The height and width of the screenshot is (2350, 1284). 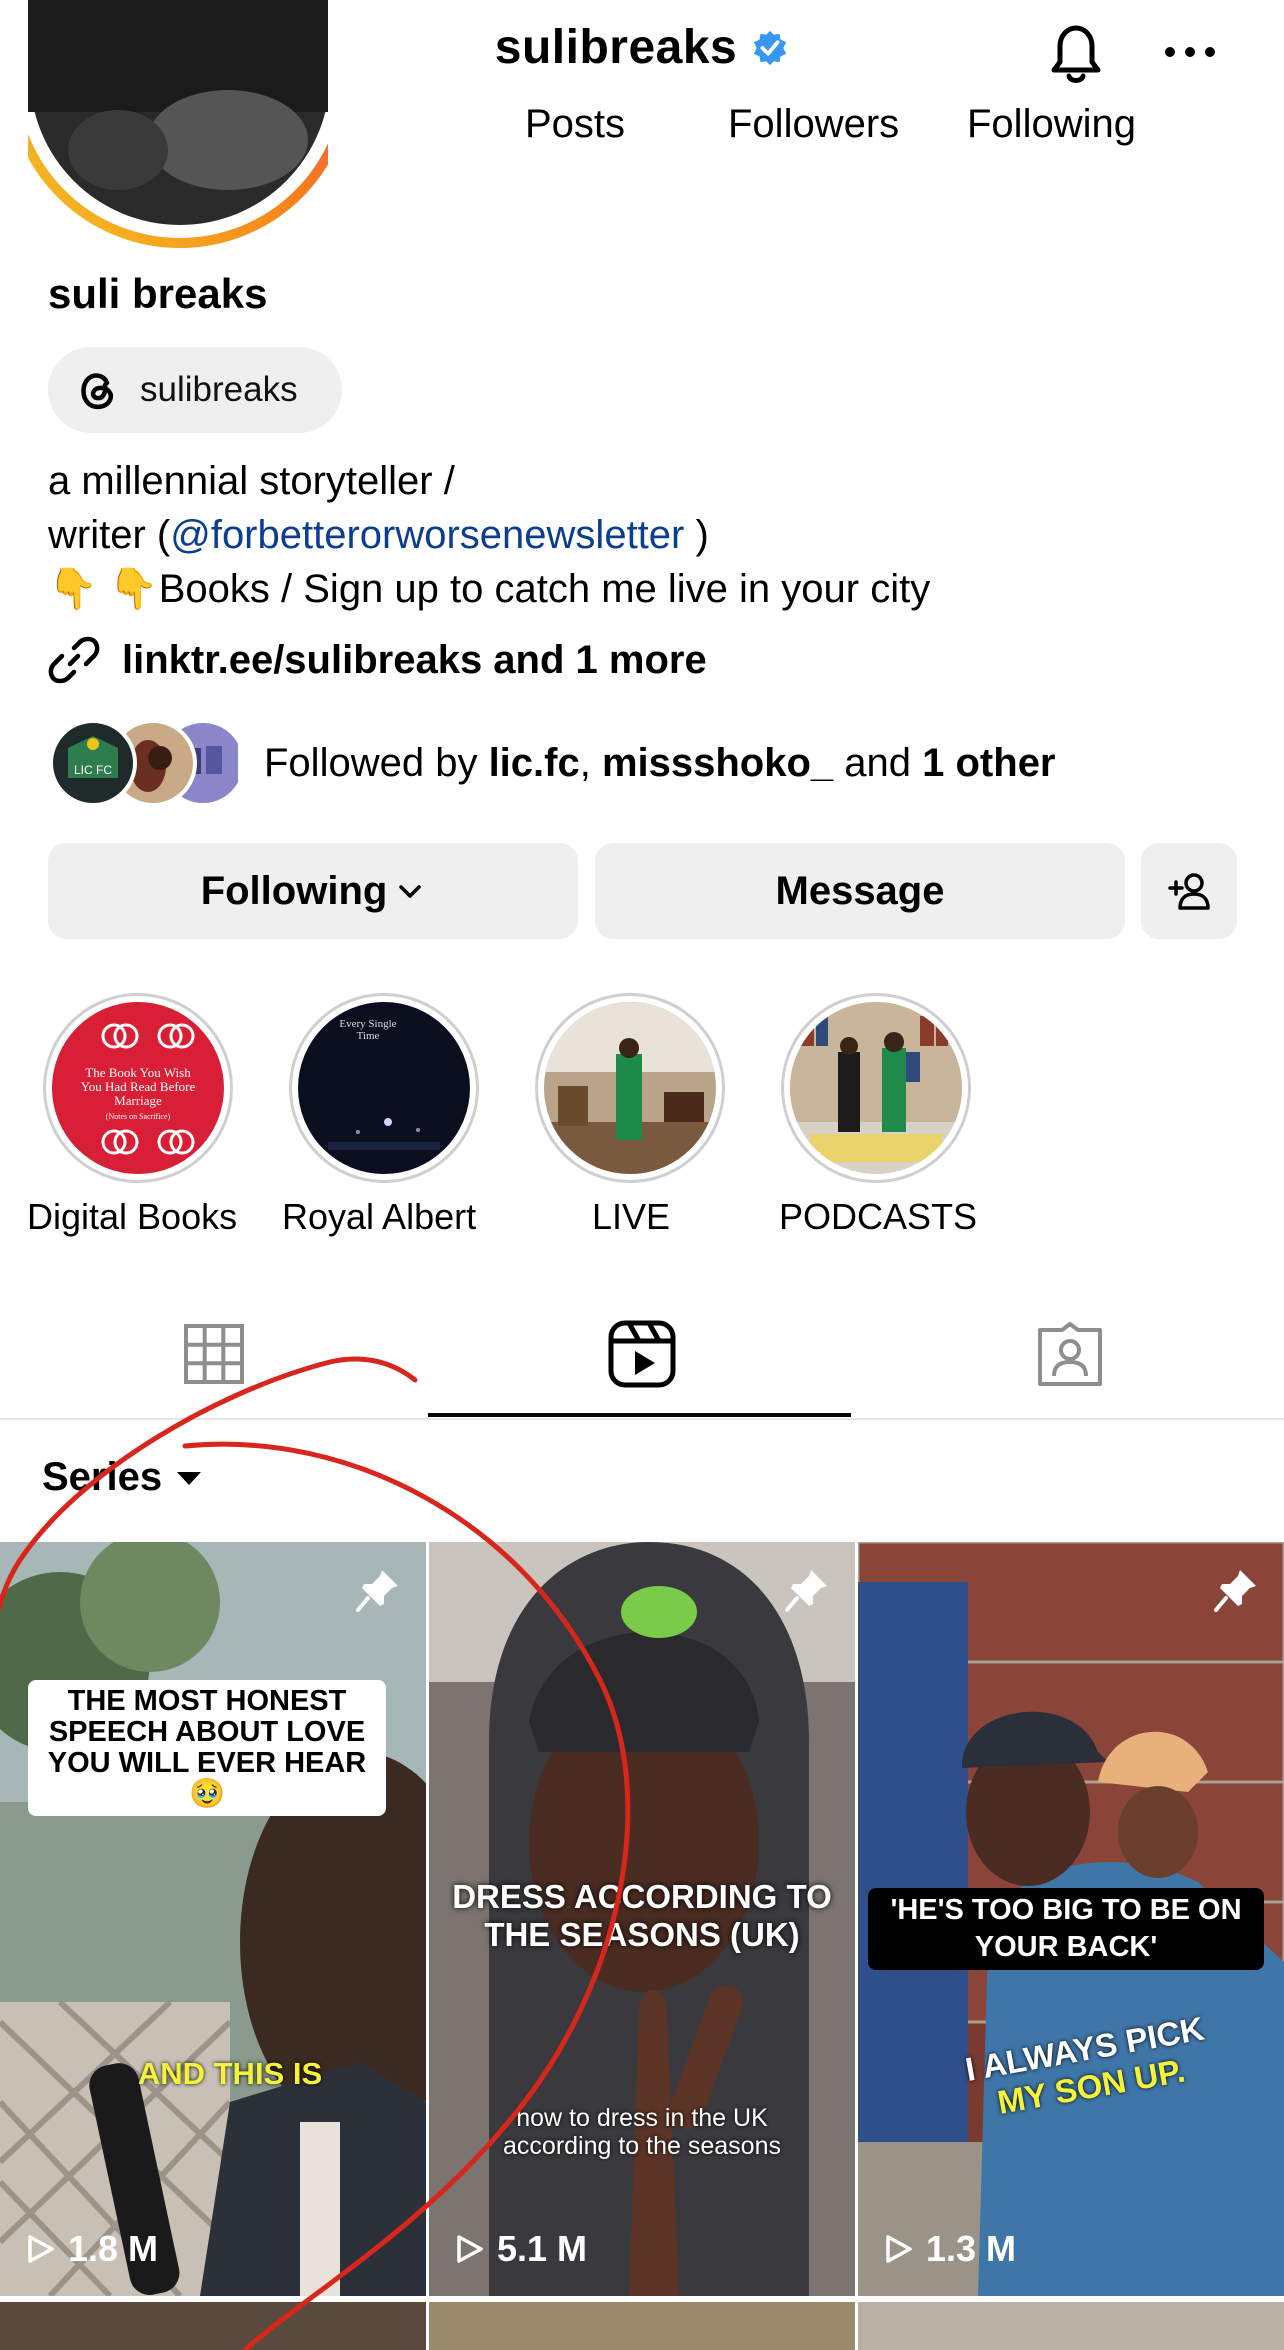 What do you see at coordinates (189, 1478) in the screenshot?
I see `caret-down-icon` at bounding box center [189, 1478].